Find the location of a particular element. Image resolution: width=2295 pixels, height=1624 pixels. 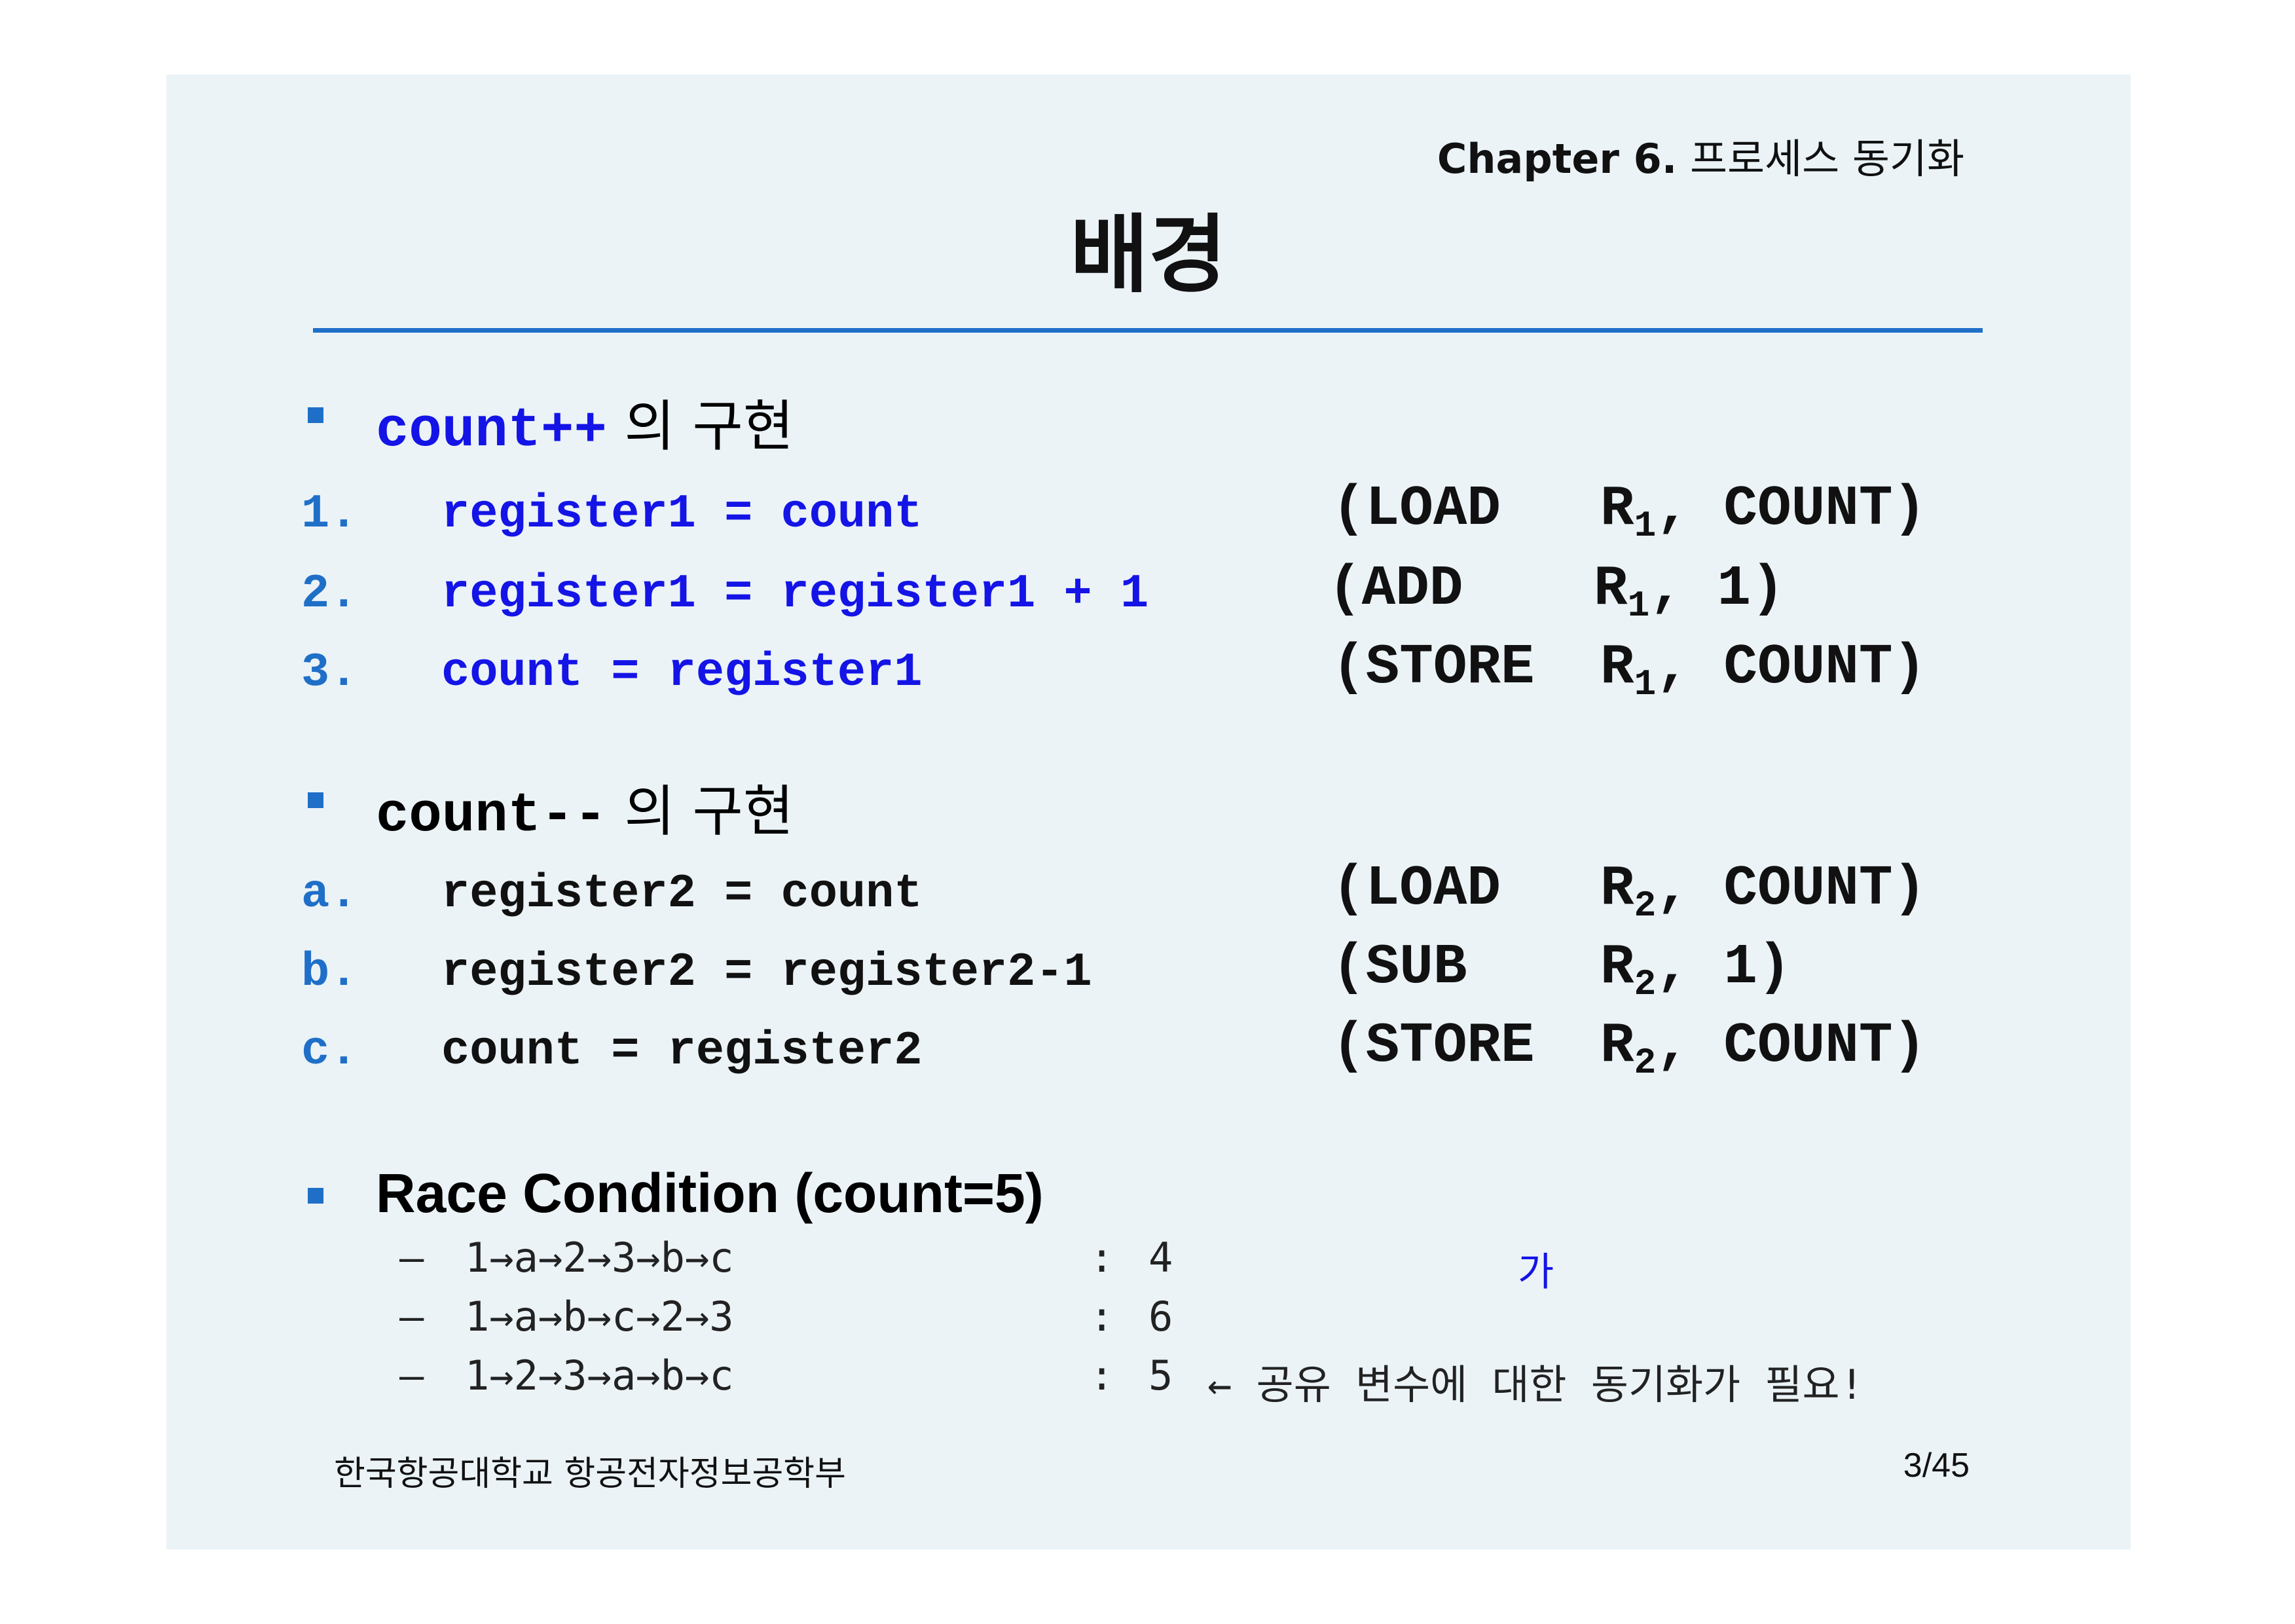

section-decrement-heading: count-- 의 구현 is located at coordinates (585, 807).